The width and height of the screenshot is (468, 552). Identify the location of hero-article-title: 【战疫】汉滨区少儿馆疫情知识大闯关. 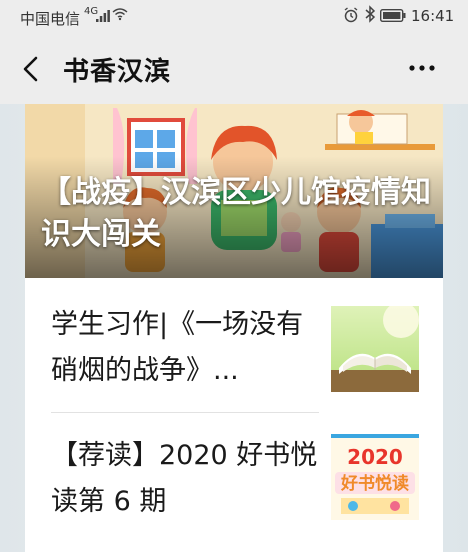
(236, 213).